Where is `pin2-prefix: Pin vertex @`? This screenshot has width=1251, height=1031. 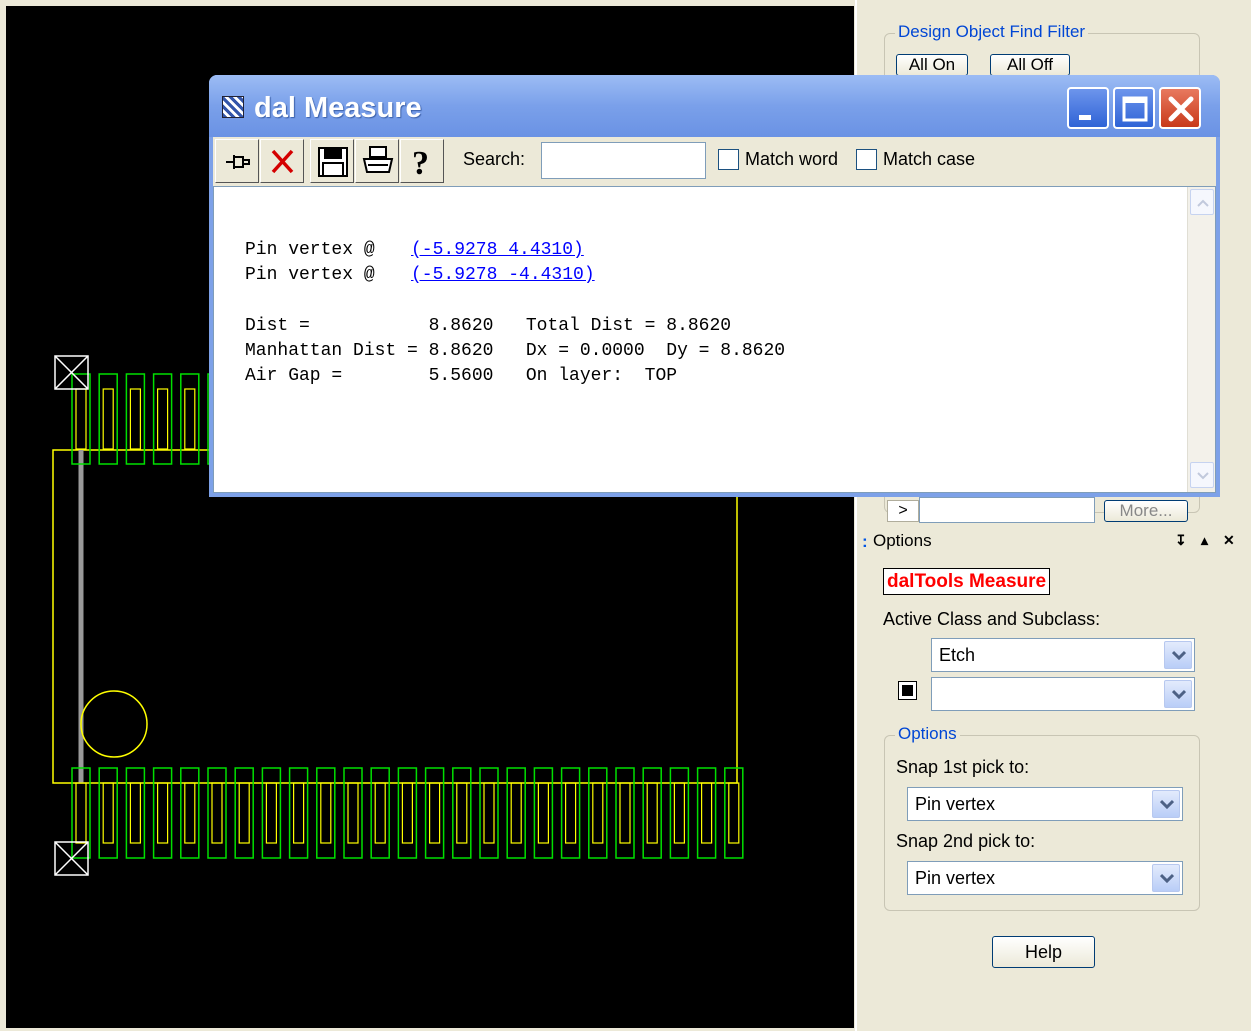
pin2-prefix: Pin vertex @ is located at coordinates (310, 275).